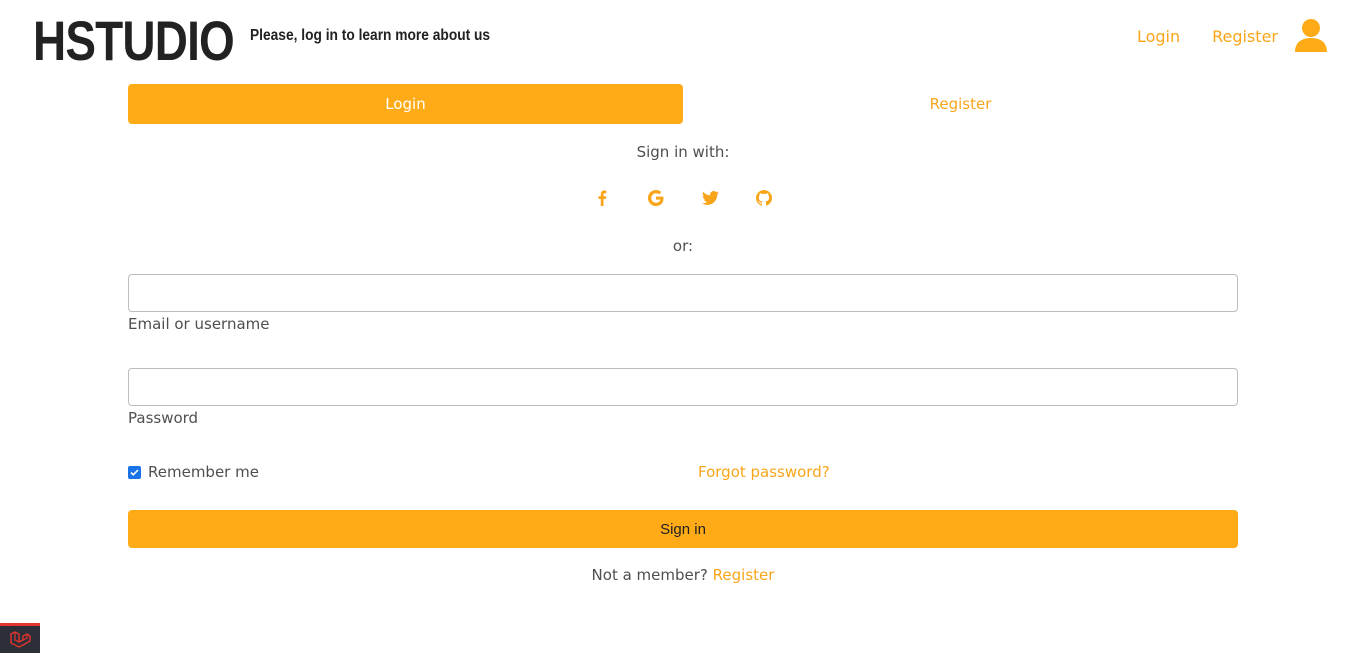  What do you see at coordinates (602, 198) in the screenshot?
I see `facebook-icon` at bounding box center [602, 198].